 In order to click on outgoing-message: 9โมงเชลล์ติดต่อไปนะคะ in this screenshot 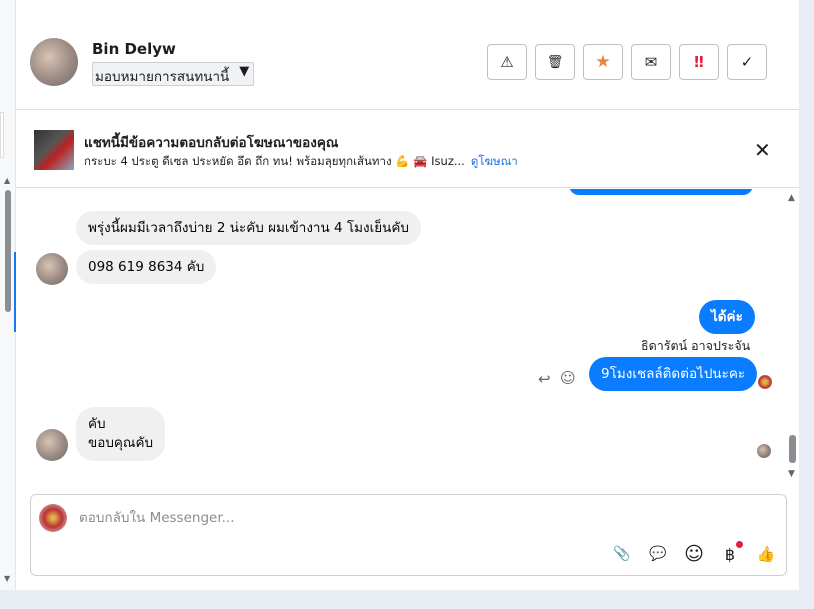, I will do `click(673, 374)`.